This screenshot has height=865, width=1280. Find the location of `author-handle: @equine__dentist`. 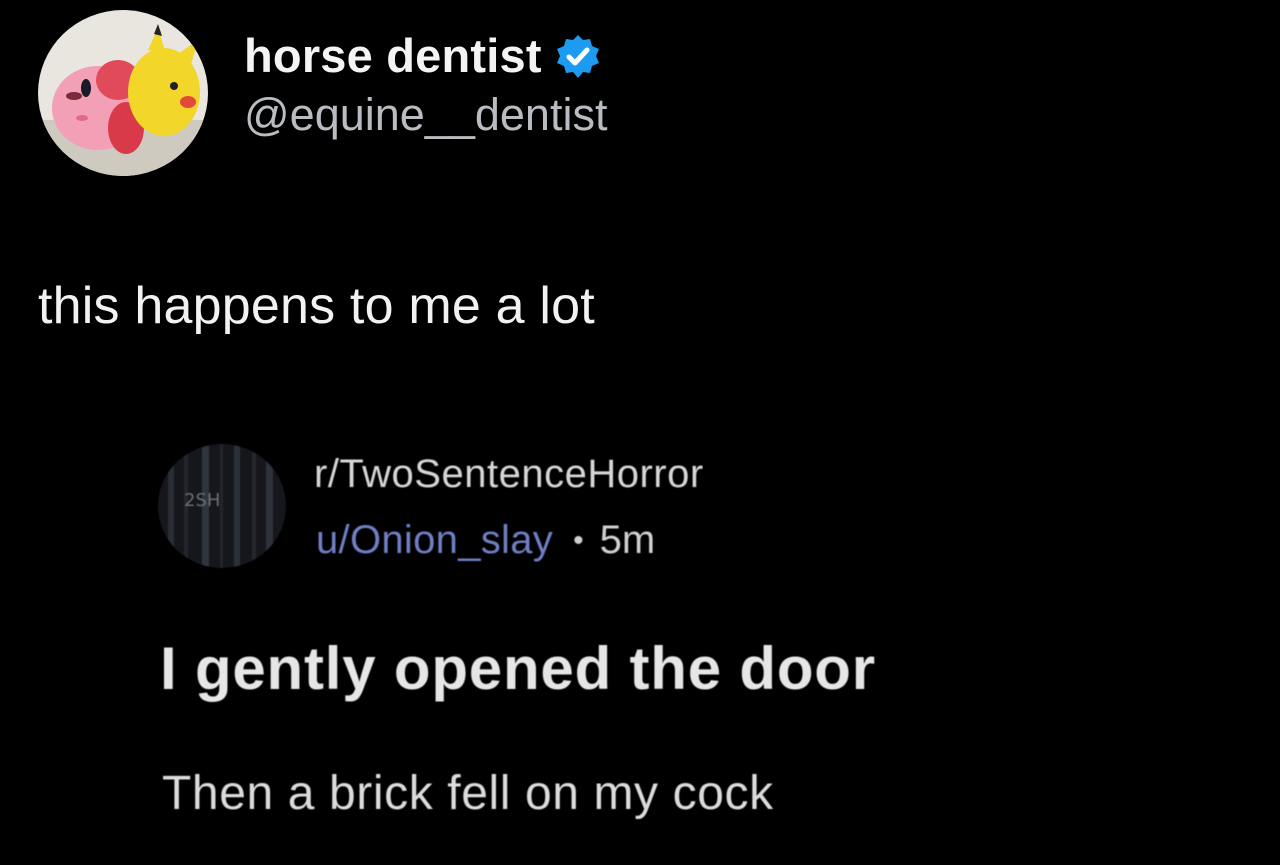

author-handle: @equine__dentist is located at coordinates (425, 115).